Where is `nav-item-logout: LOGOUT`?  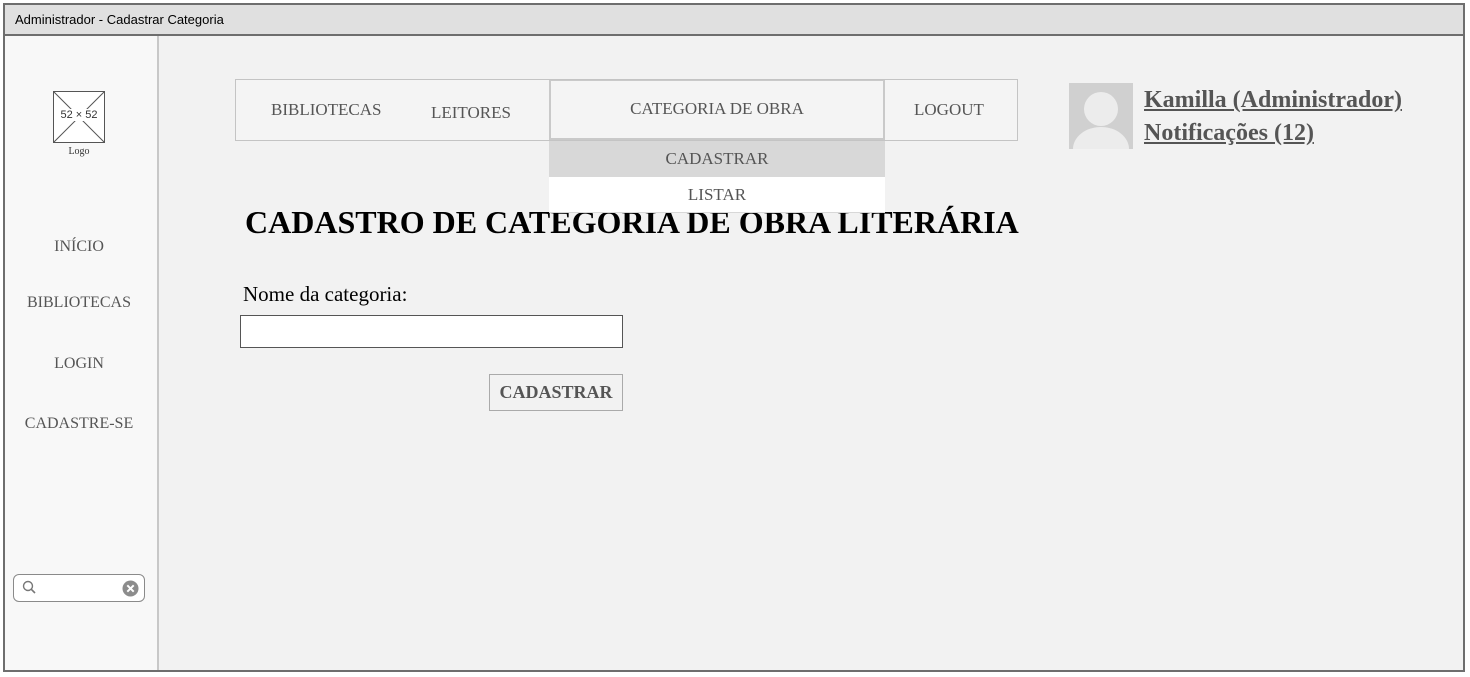
nav-item-logout: LOGOUT is located at coordinates (949, 110).